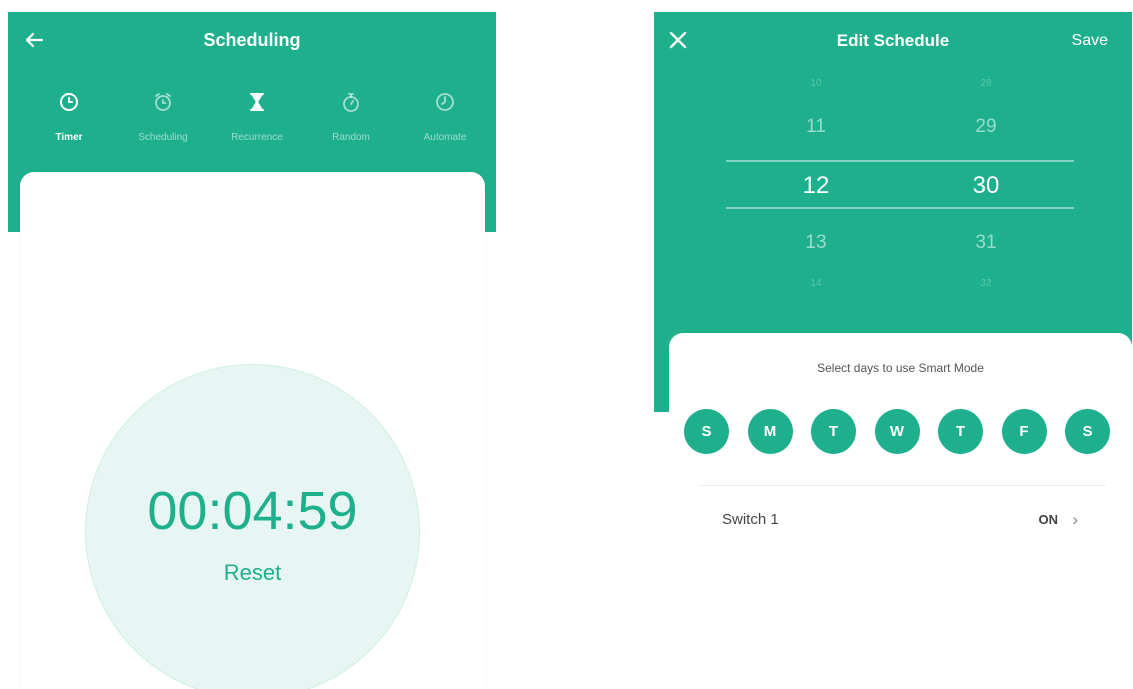 This screenshot has width=1133, height=689. I want to click on tab-label: Automate, so click(445, 137).